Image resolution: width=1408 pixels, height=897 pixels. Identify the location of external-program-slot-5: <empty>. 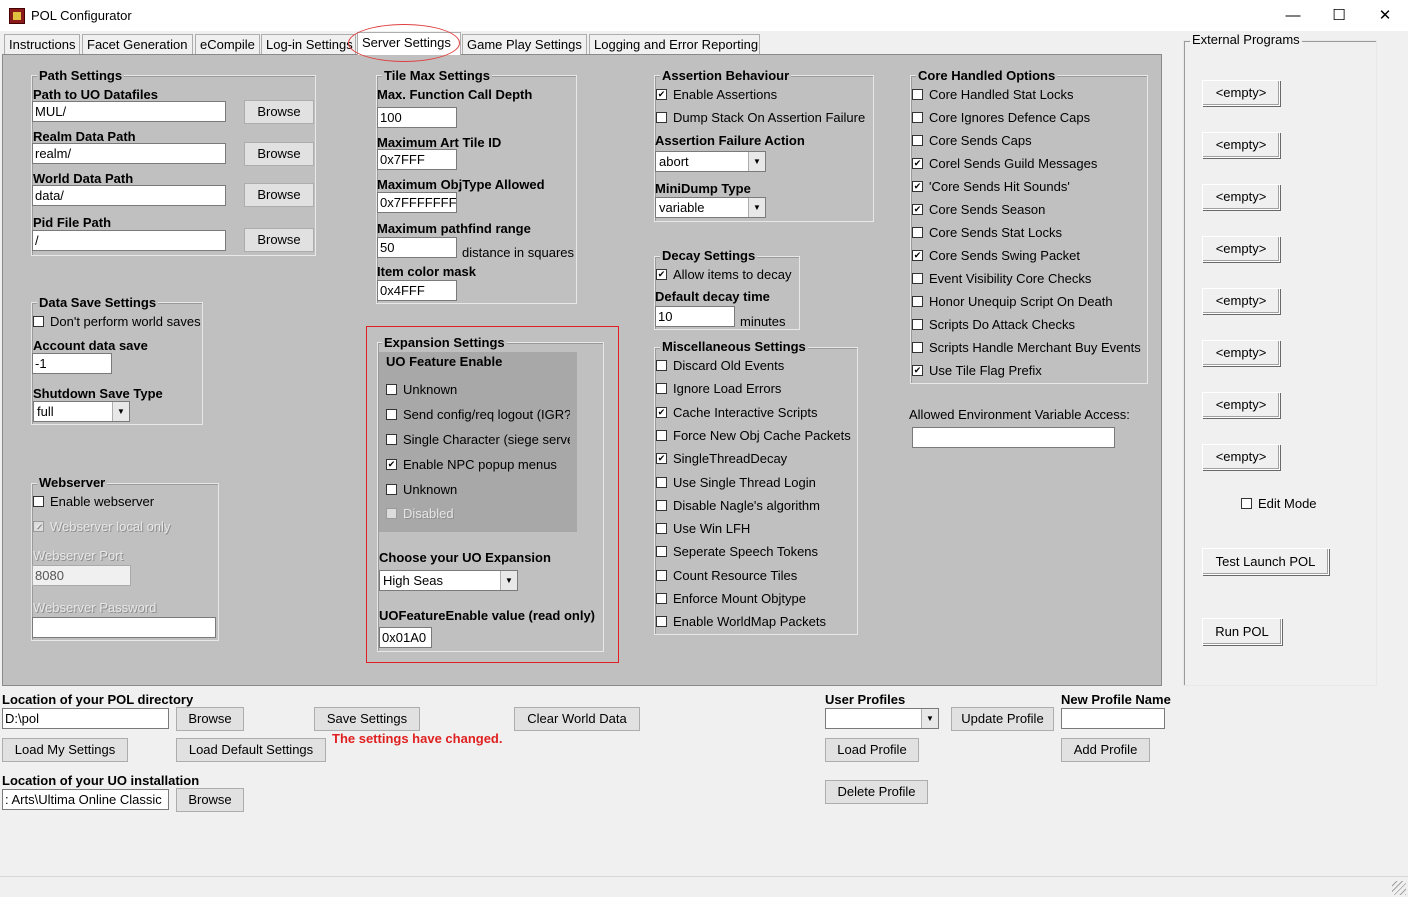
(1241, 353).